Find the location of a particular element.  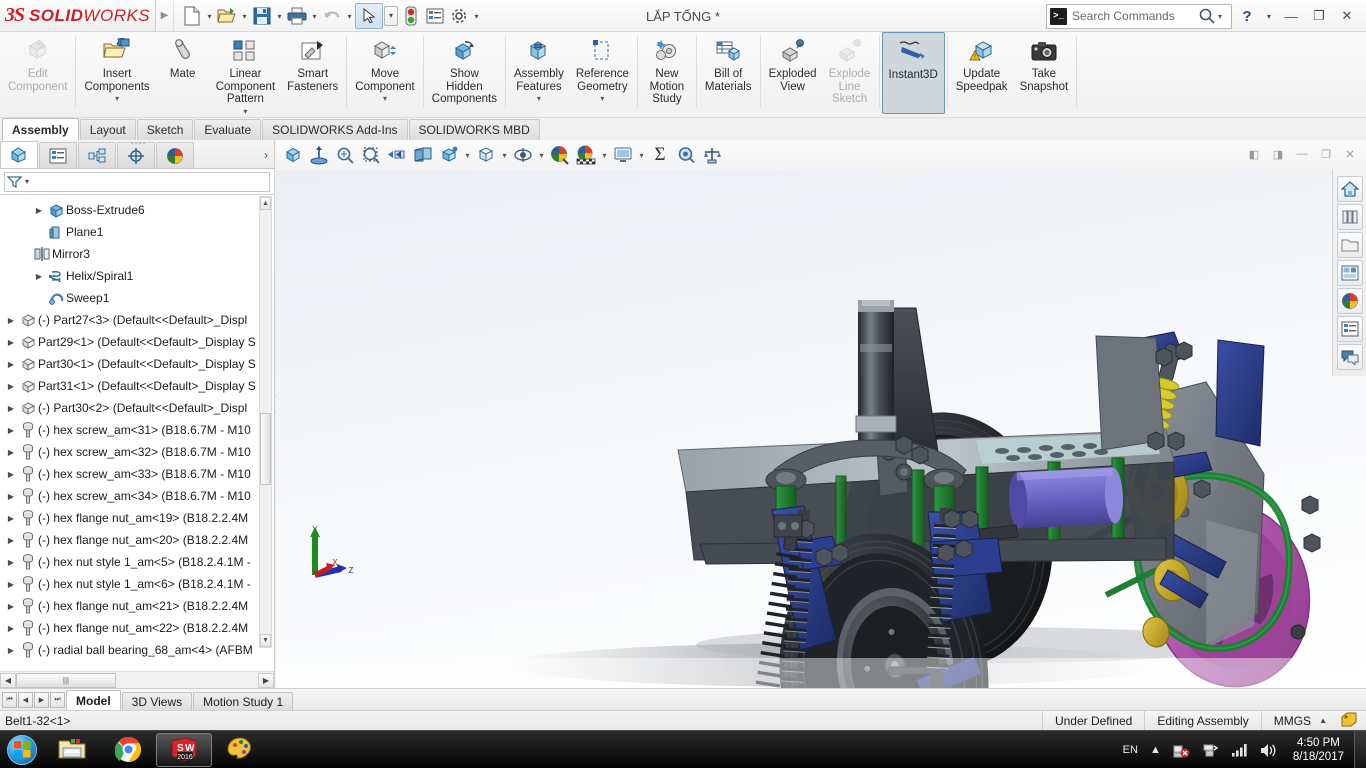

instant3d-button: Instant3D is located at coordinates (913, 73).